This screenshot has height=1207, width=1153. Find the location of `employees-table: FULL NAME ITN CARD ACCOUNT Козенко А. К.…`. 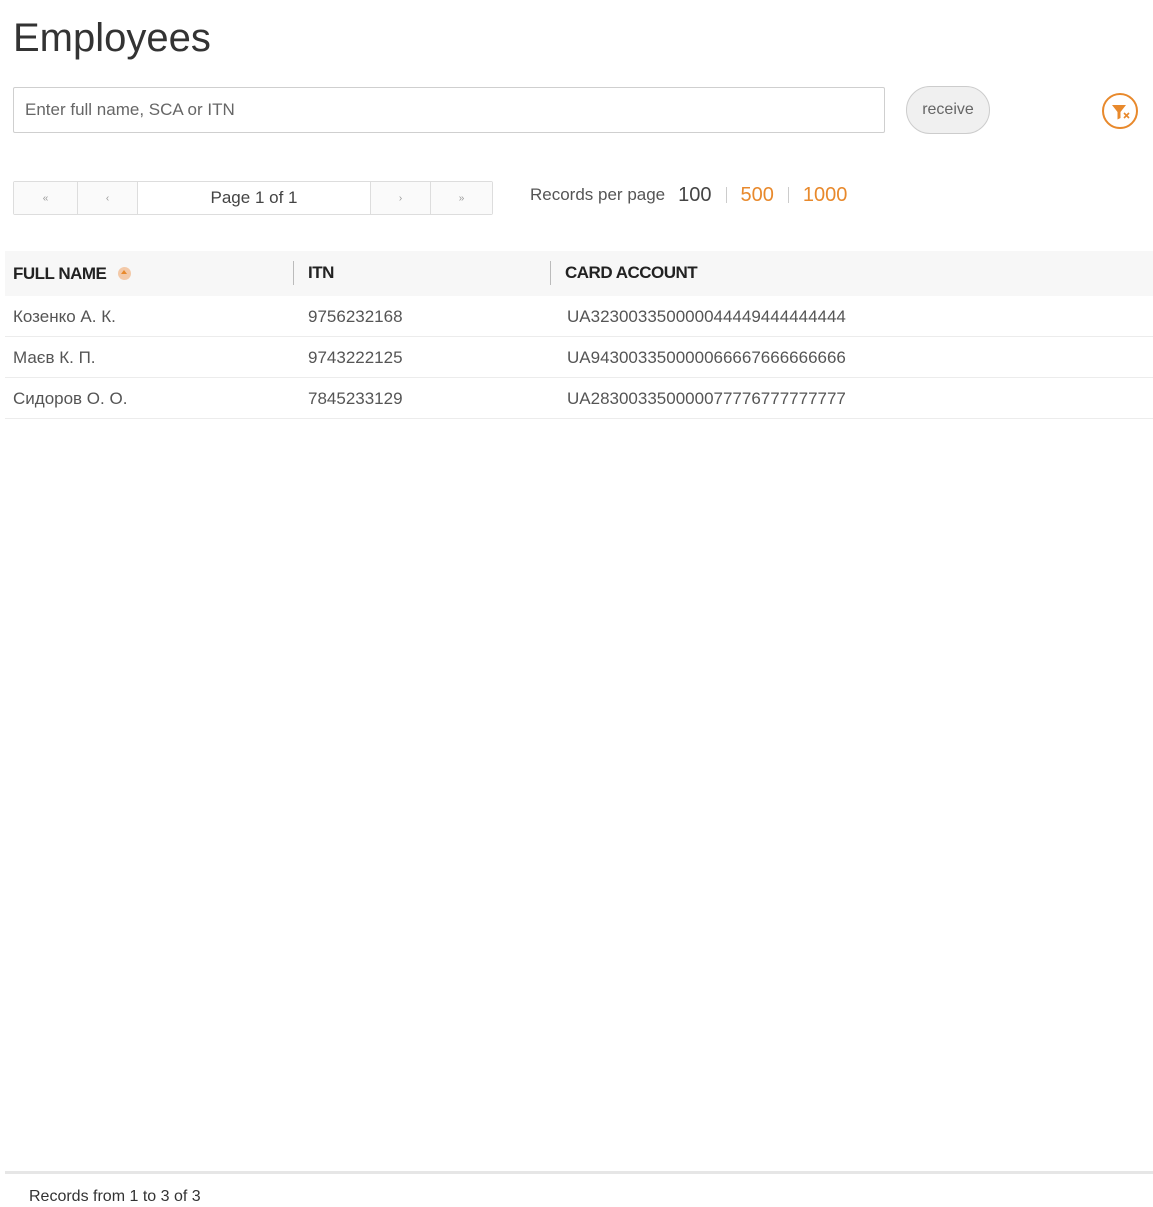

employees-table: FULL NAME ITN CARD ACCOUNT Козенко А. К.… is located at coordinates (579, 335).